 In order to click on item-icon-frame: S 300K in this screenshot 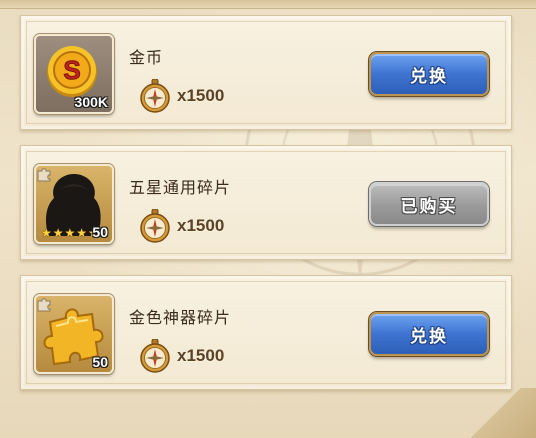, I will do `click(74, 74)`.